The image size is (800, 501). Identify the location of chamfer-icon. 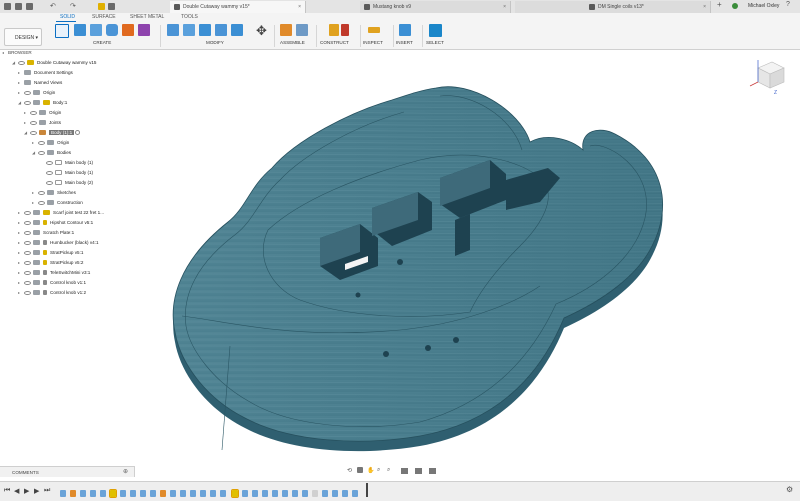
(205, 30).